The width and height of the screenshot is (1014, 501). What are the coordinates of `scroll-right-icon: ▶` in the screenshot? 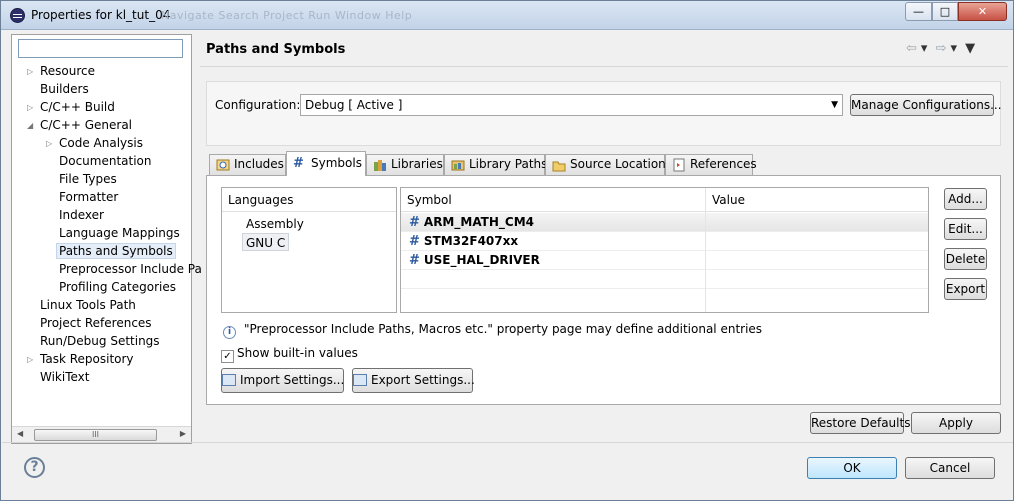 It's located at (183, 433).